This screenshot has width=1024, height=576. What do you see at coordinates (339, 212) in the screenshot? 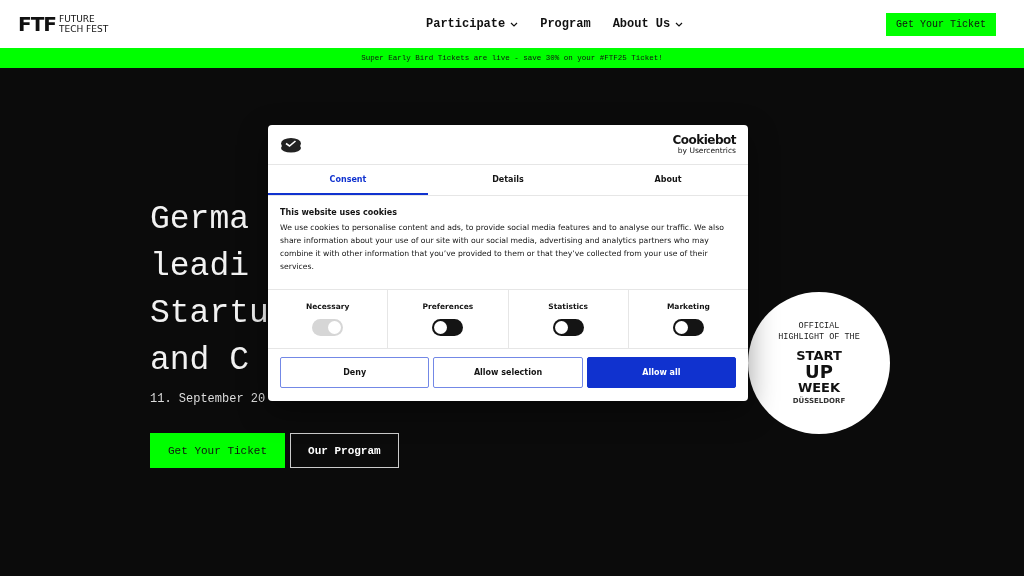
I see `dialog-heading: This website uses cookies` at bounding box center [339, 212].